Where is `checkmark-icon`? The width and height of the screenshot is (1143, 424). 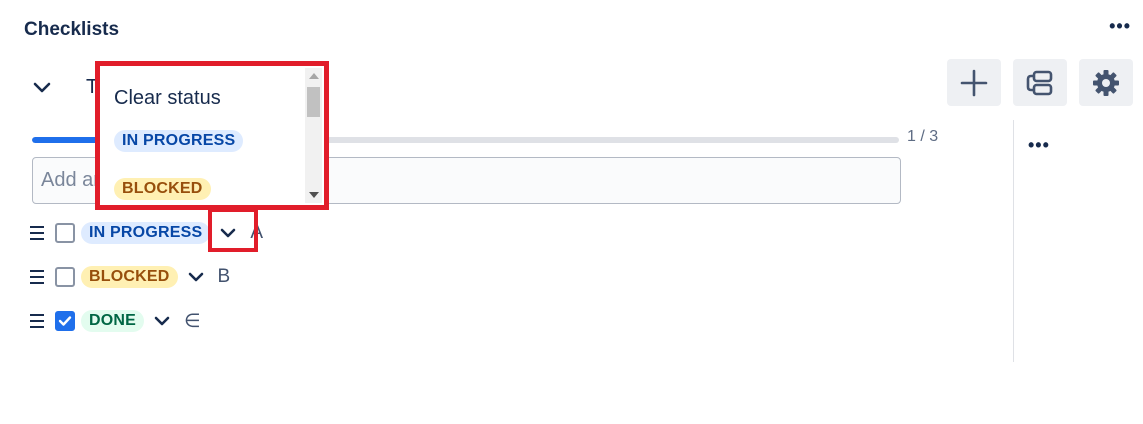 checkmark-icon is located at coordinates (65, 321).